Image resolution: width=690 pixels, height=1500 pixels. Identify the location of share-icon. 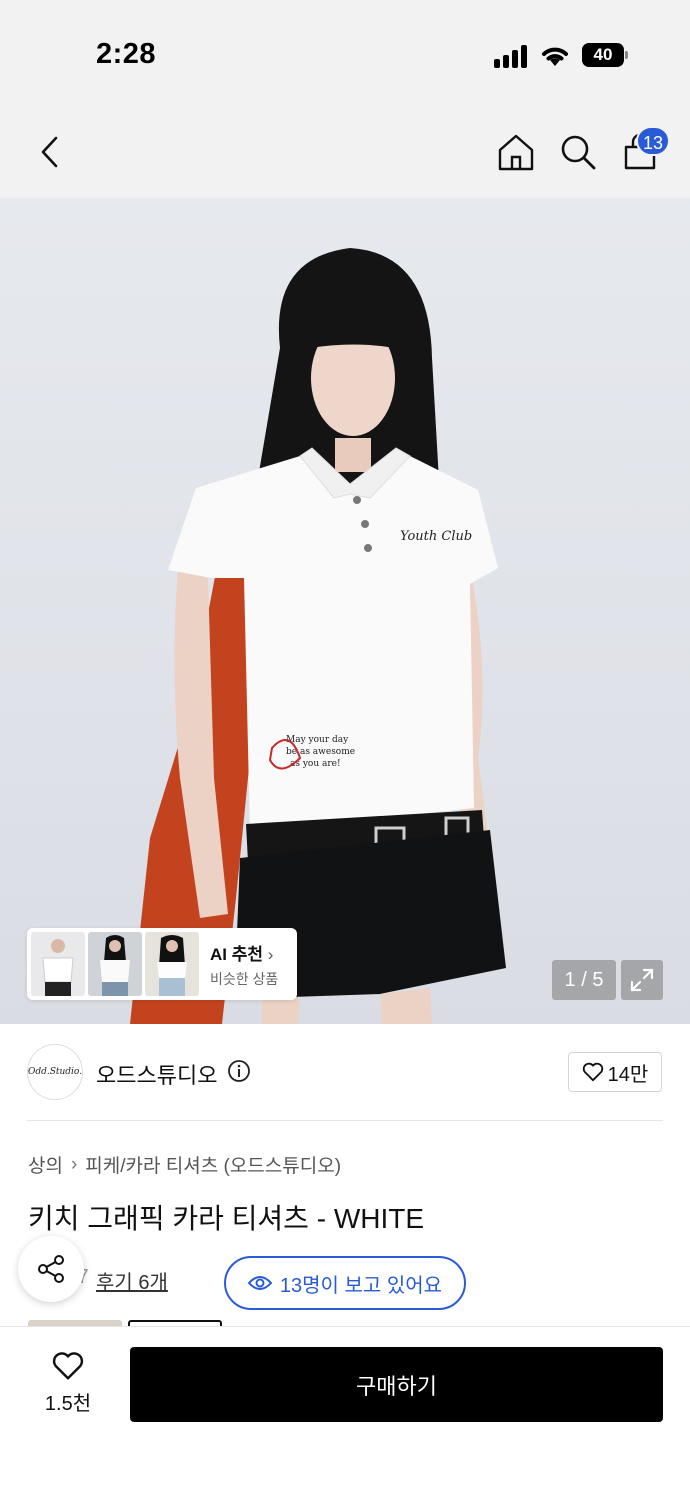
(51, 1269).